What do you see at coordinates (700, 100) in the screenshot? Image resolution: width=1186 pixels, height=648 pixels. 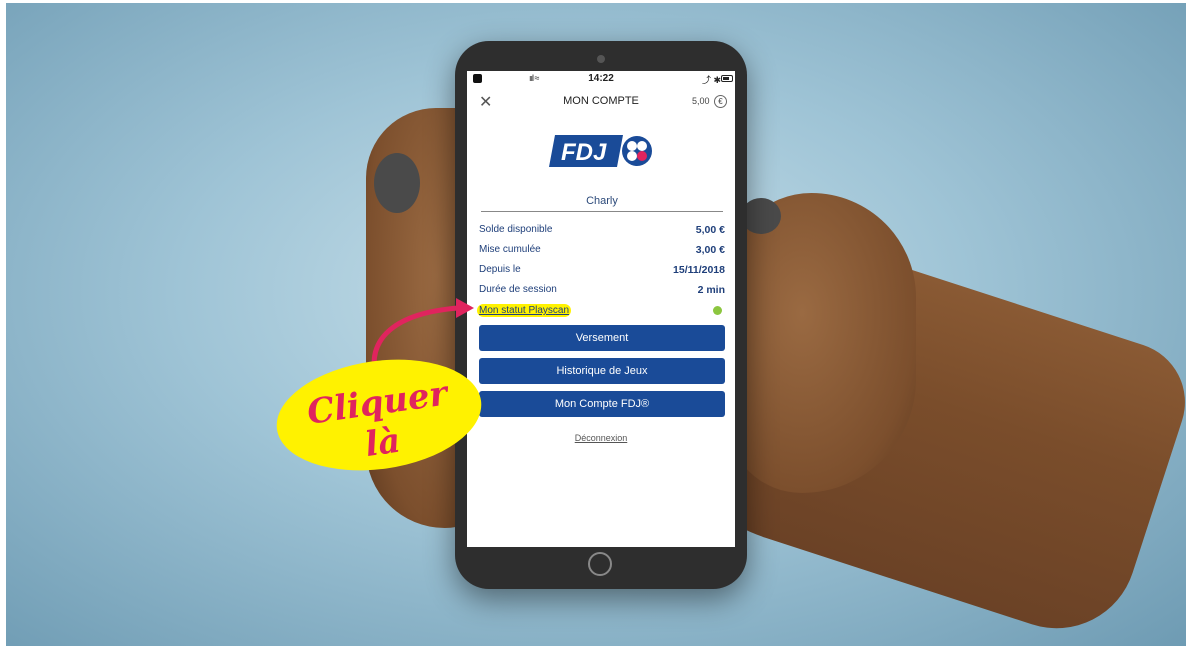 I see `header-balance-value: 5,00` at bounding box center [700, 100].